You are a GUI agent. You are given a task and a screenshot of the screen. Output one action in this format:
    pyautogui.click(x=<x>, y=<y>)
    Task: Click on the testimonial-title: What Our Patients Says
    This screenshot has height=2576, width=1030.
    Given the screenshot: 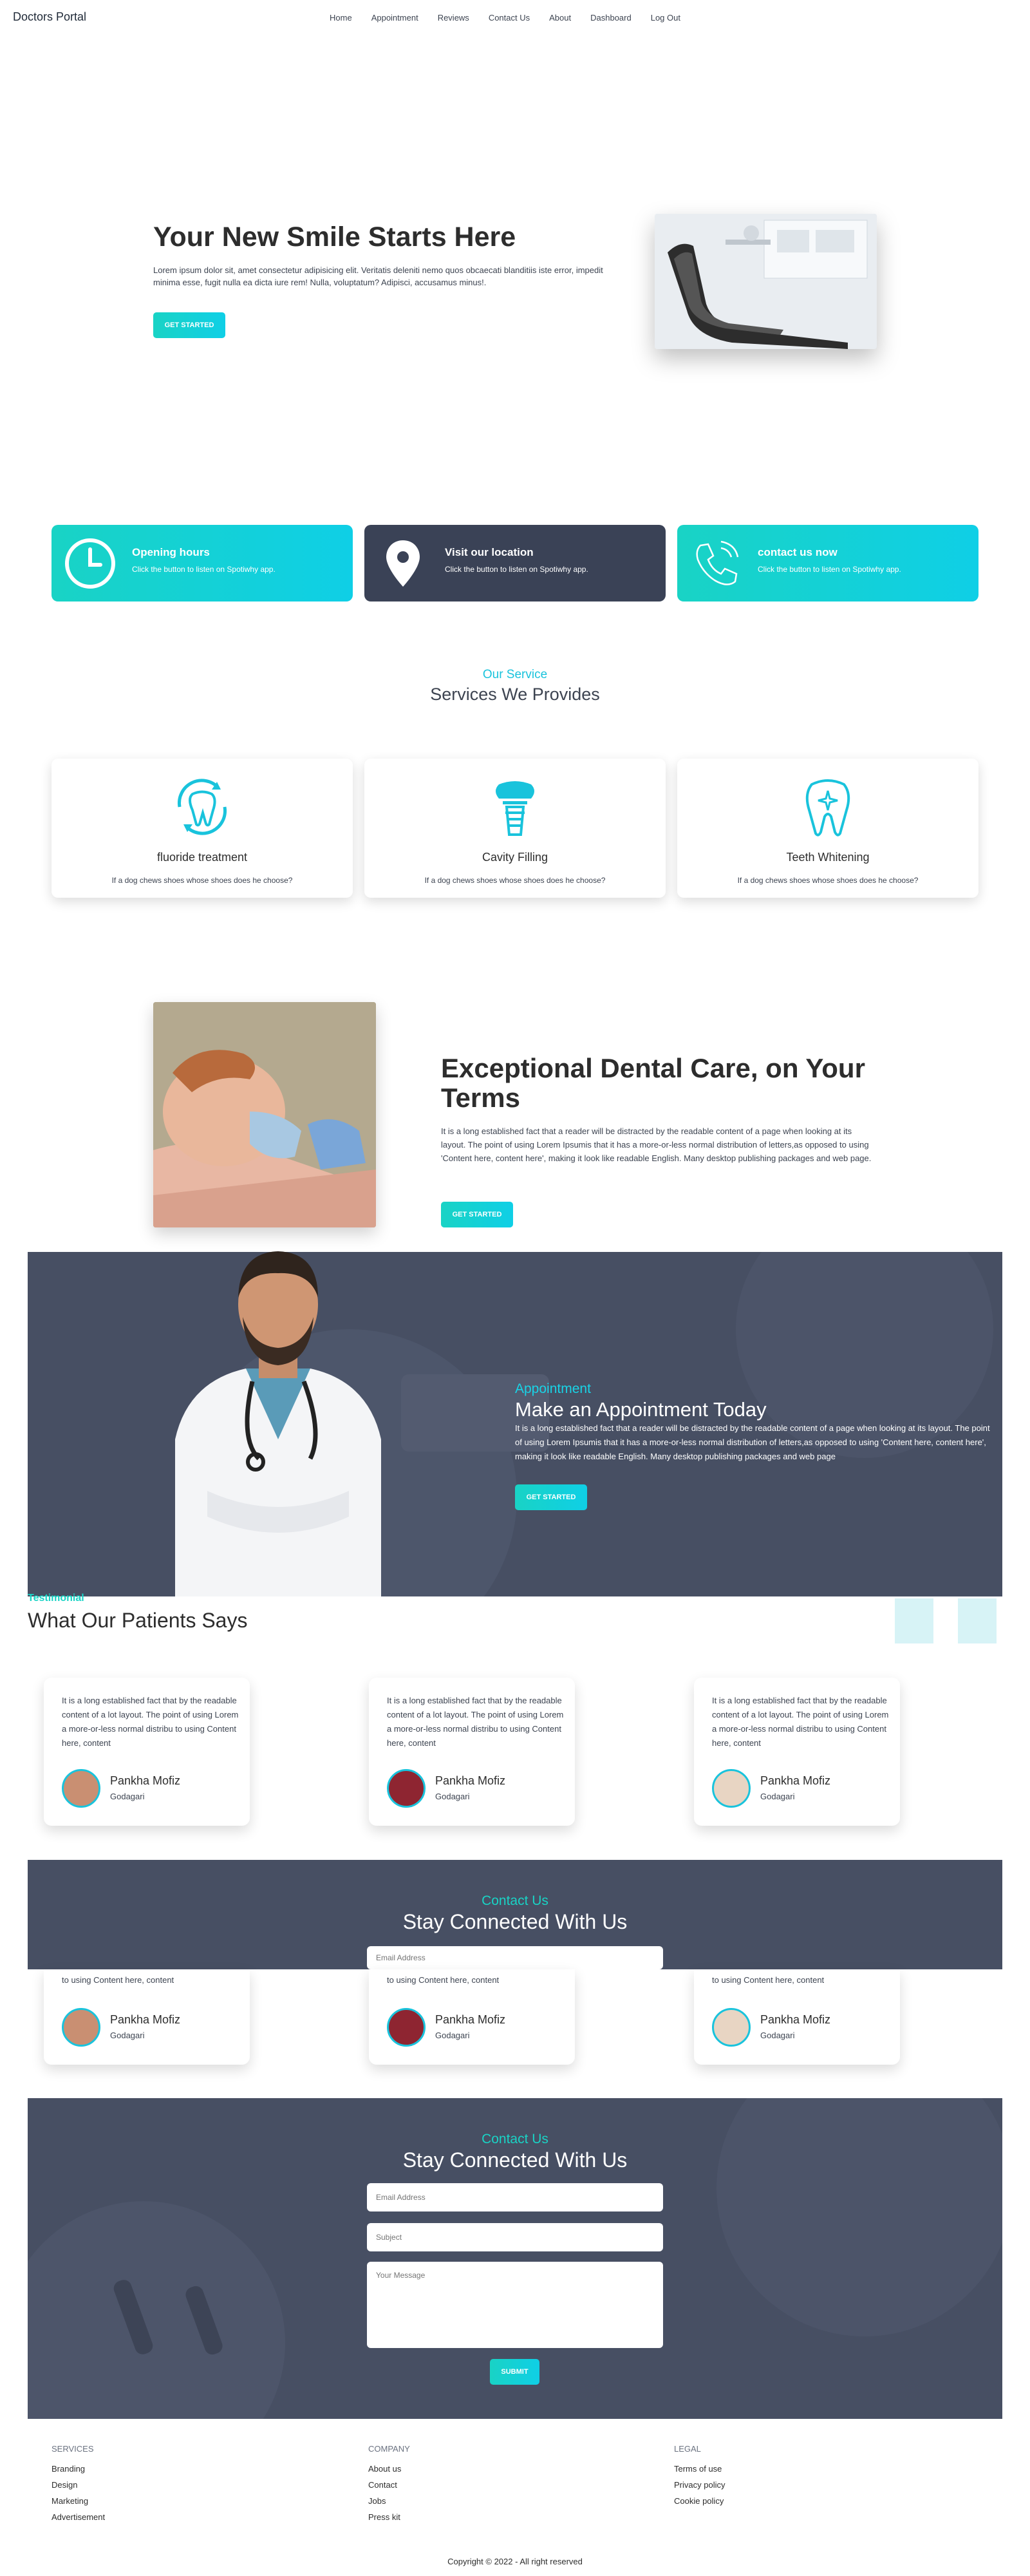 What is the action you would take?
    pyautogui.click(x=138, y=1620)
    